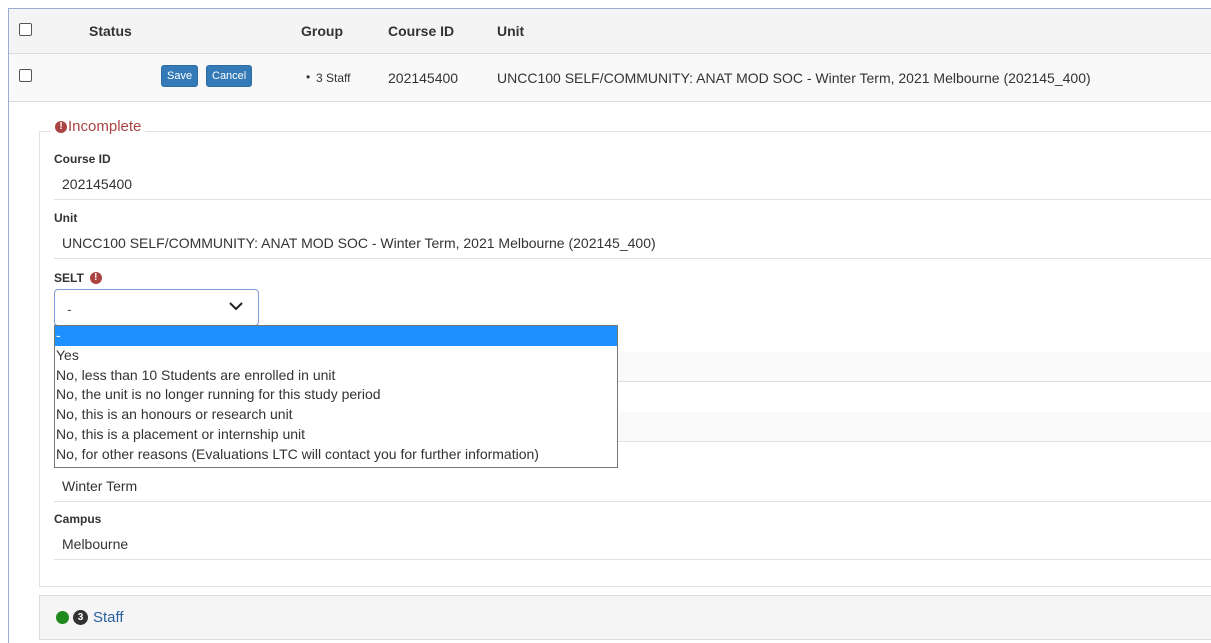 The image size is (1211, 643). I want to click on select-all-checkbox, so click(25, 29).